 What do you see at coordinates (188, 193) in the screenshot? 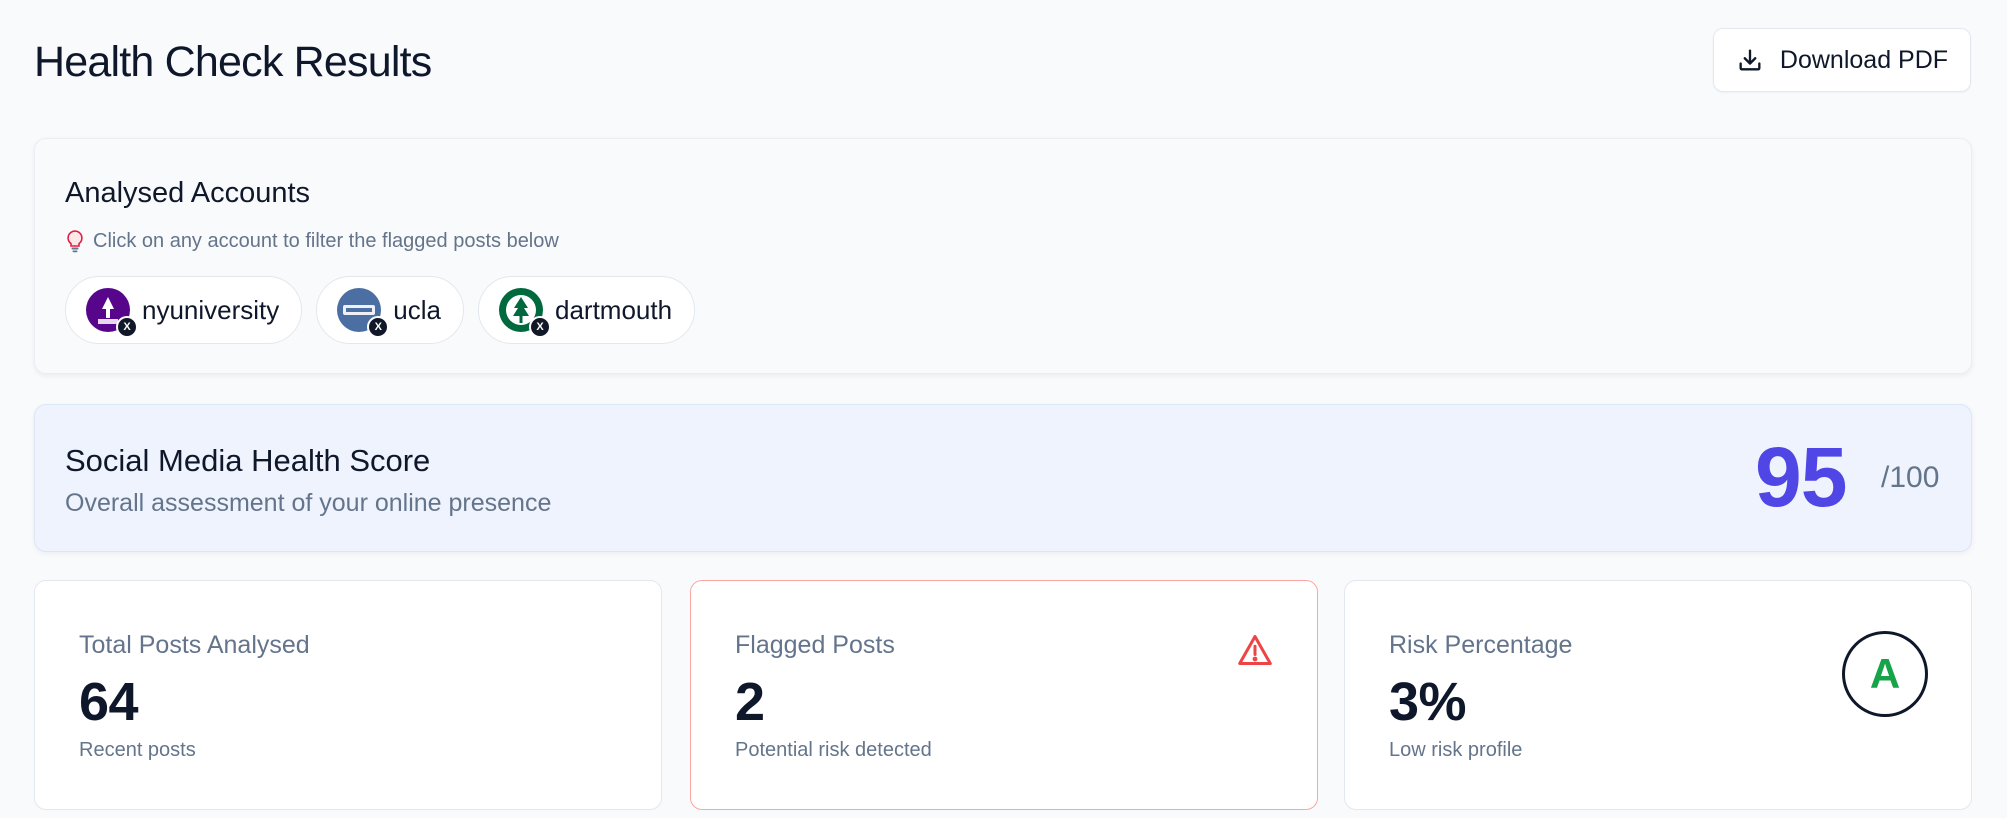
I see `analysed-accounts-title: Analysed Accounts` at bounding box center [188, 193].